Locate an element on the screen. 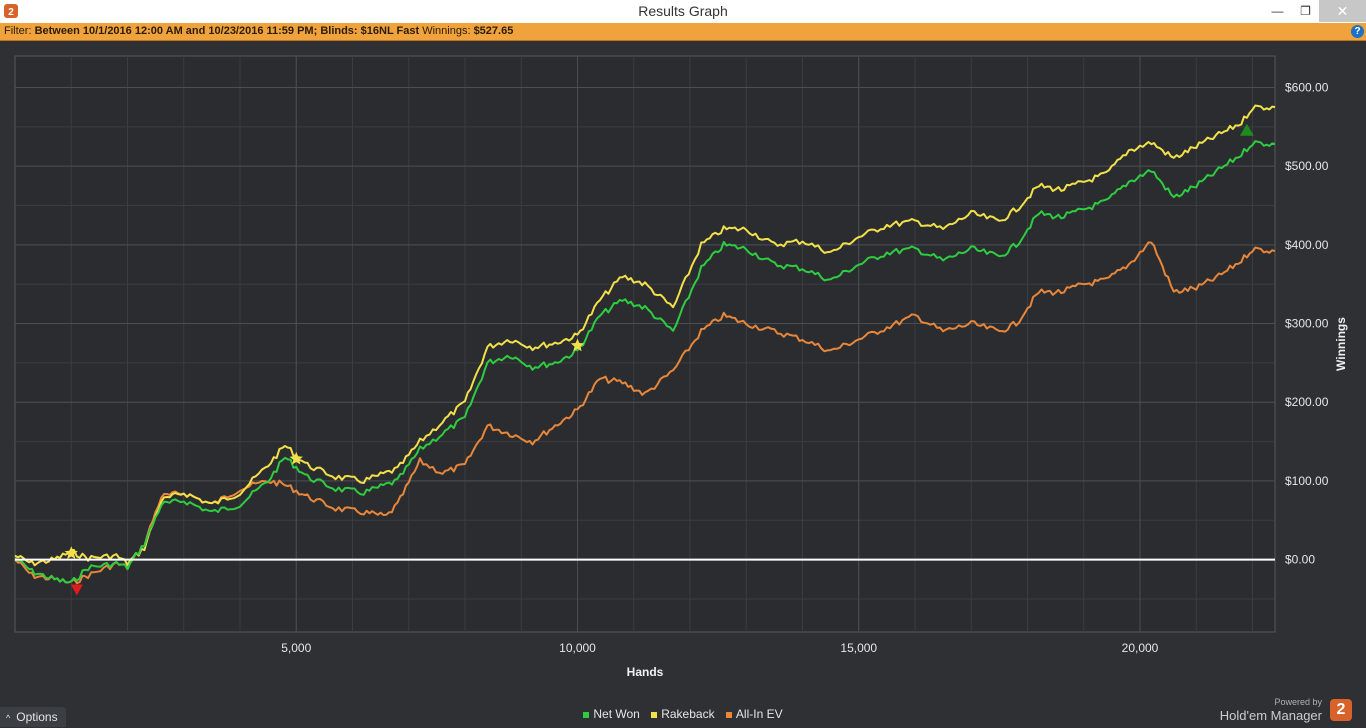 The width and height of the screenshot is (1366, 728). y-tick-label: $600.00 is located at coordinates (1307, 87).